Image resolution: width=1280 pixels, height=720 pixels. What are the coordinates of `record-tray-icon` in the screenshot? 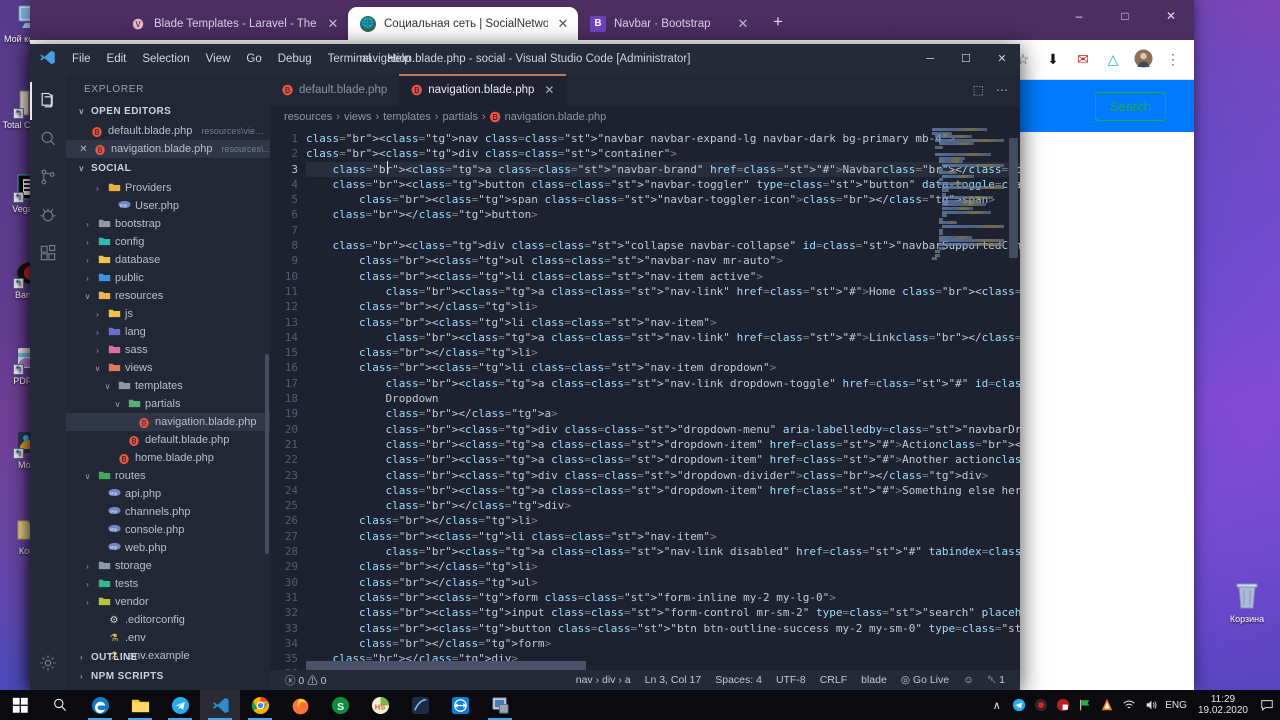 It's located at (1040, 705).